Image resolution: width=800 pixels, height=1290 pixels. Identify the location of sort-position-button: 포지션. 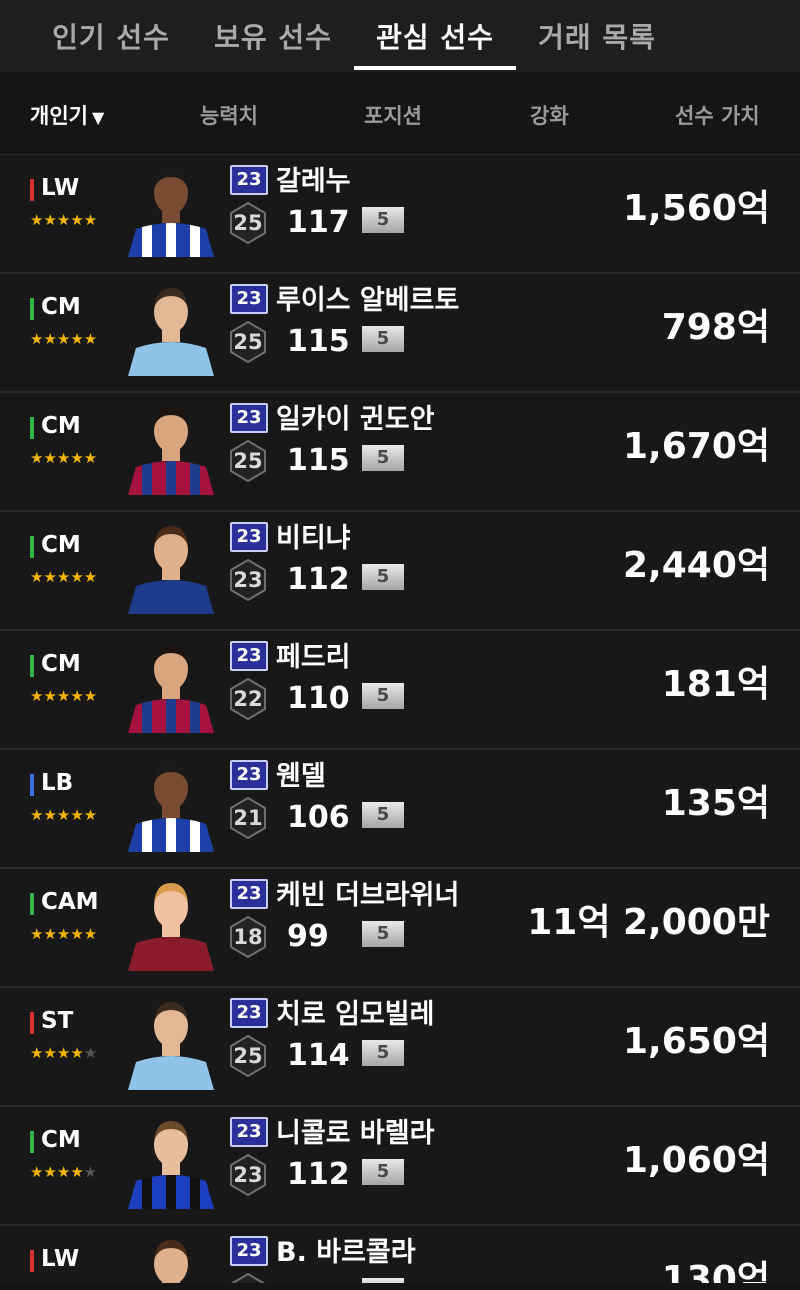
(393, 115).